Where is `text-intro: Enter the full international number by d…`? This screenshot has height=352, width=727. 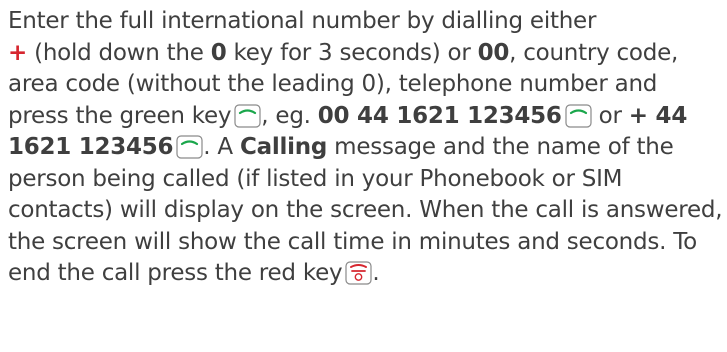
text-intro: Enter the full international number by d… is located at coordinates (302, 21).